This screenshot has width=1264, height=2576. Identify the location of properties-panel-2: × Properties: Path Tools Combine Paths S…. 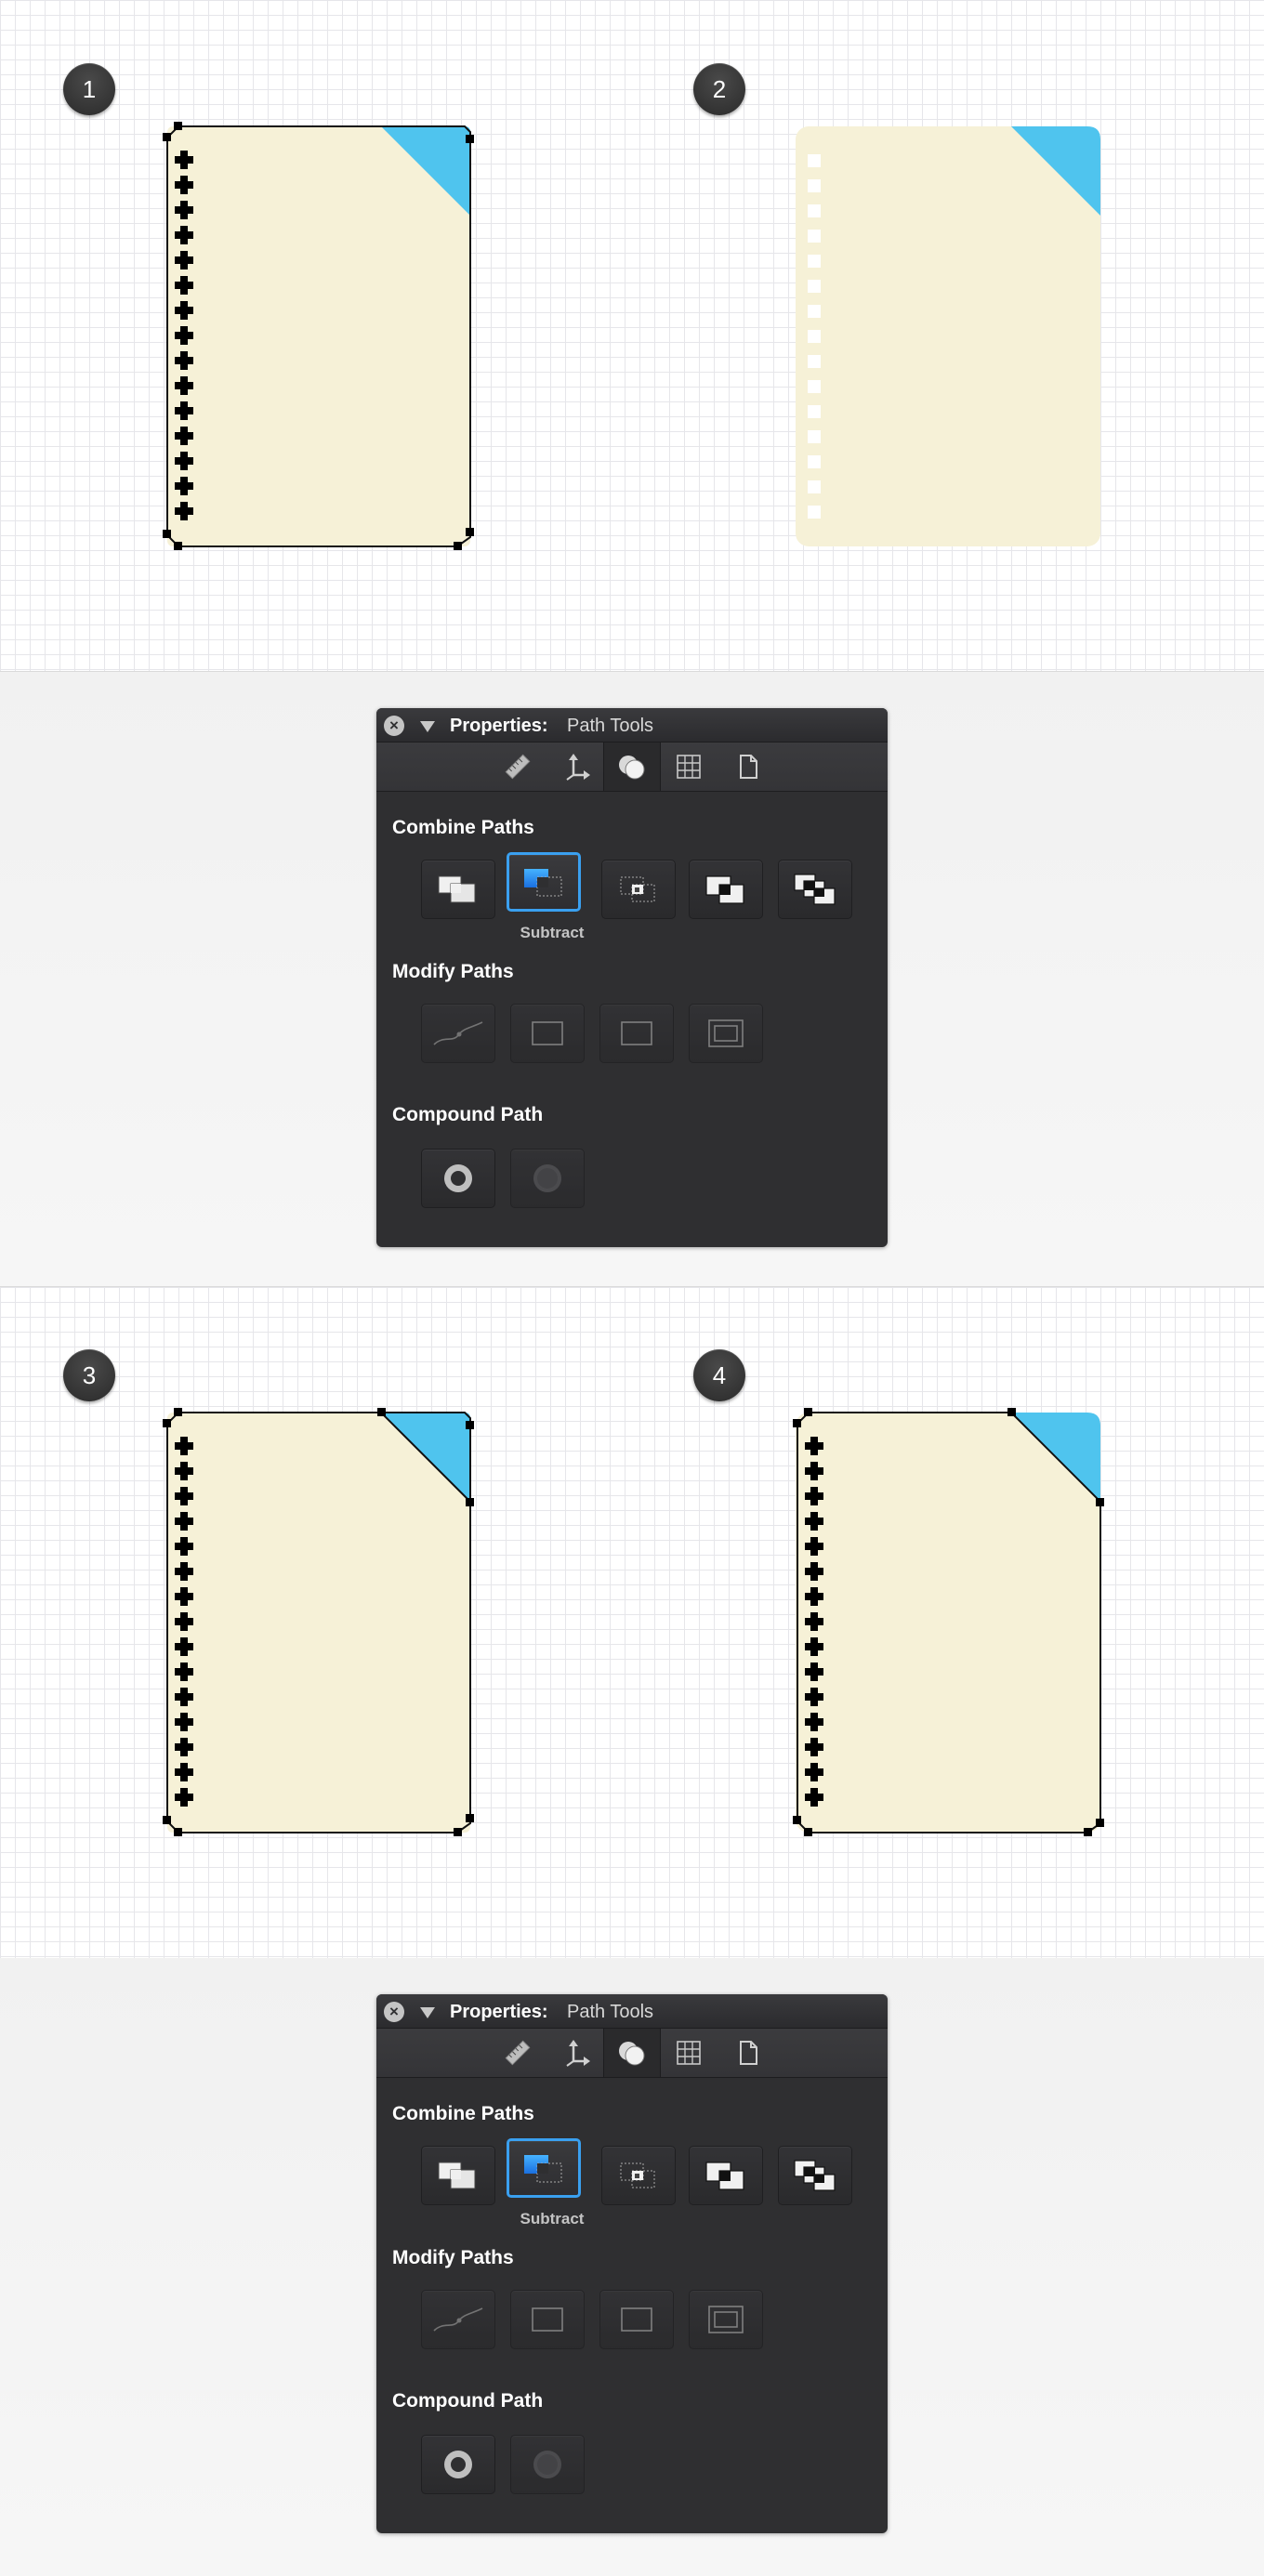
(632, 2263).